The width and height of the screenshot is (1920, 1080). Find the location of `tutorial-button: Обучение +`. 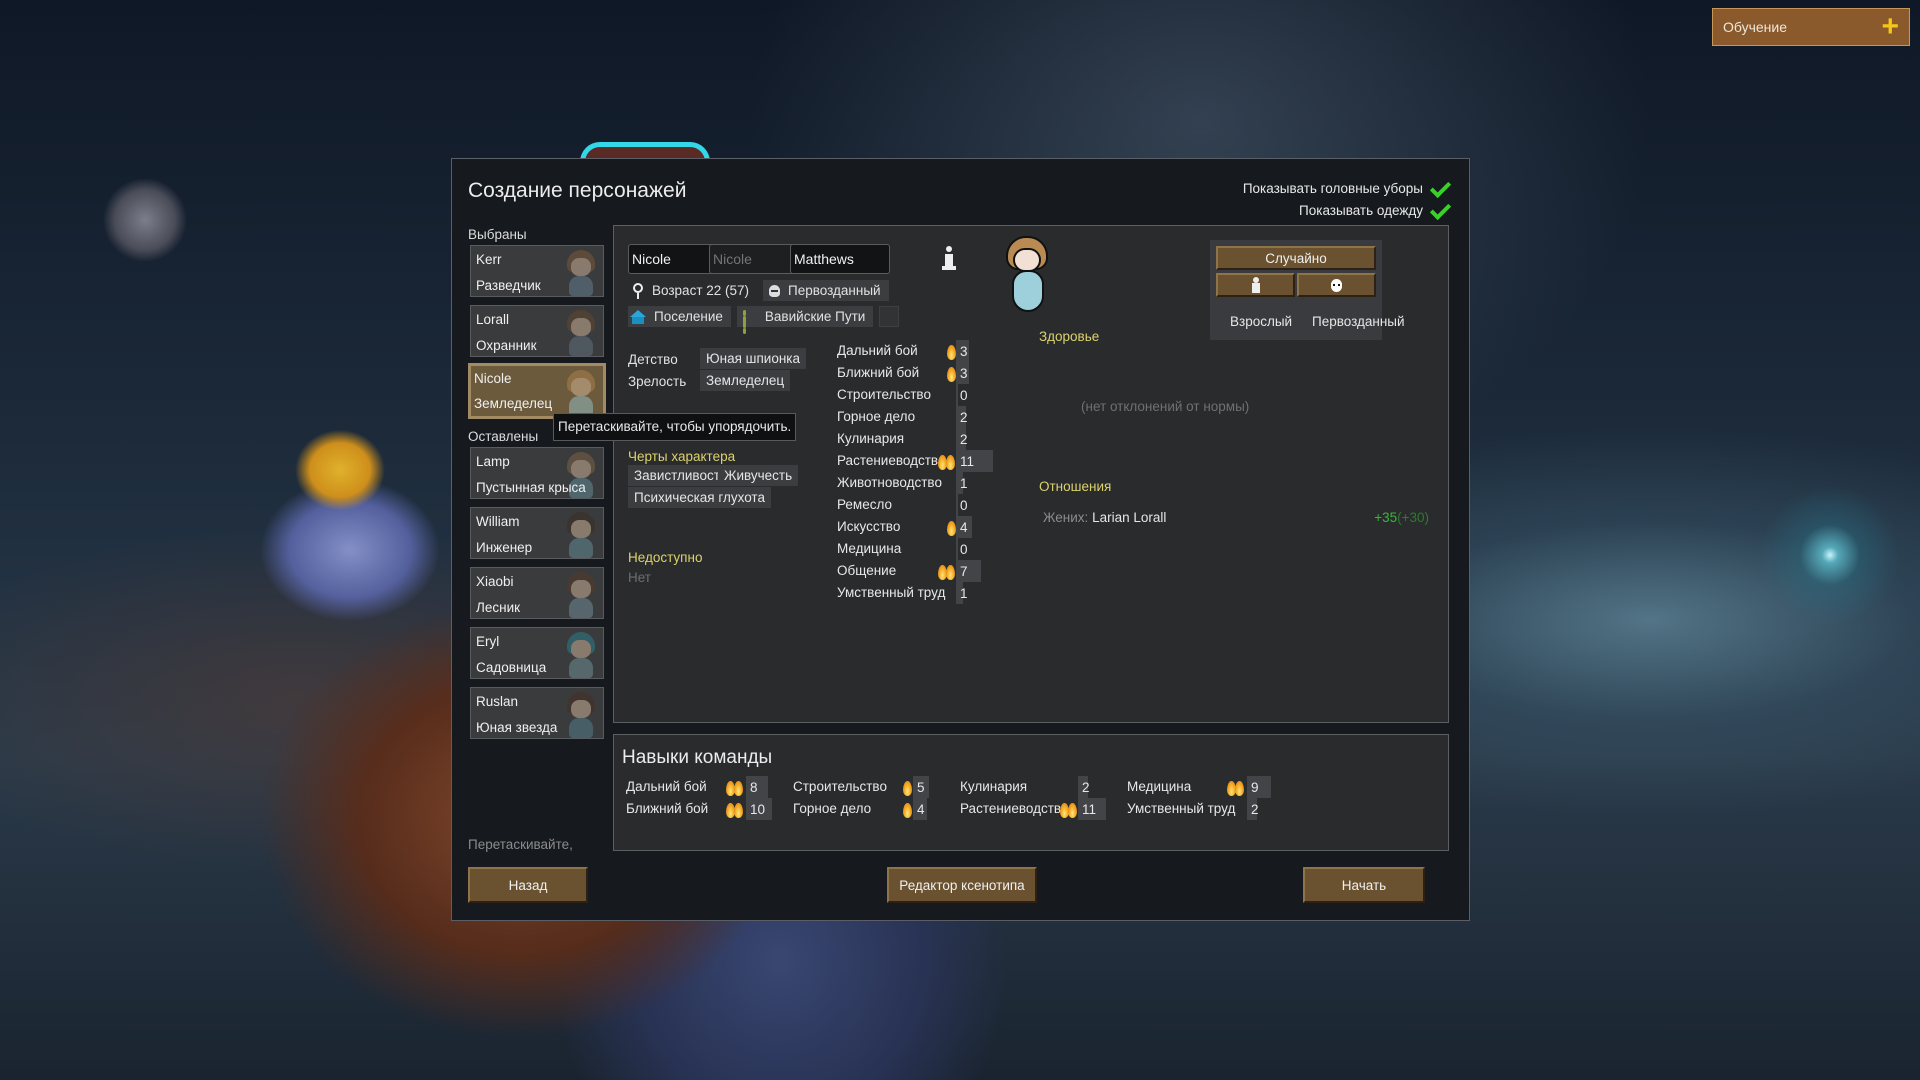

tutorial-button: Обучение + is located at coordinates (1811, 27).